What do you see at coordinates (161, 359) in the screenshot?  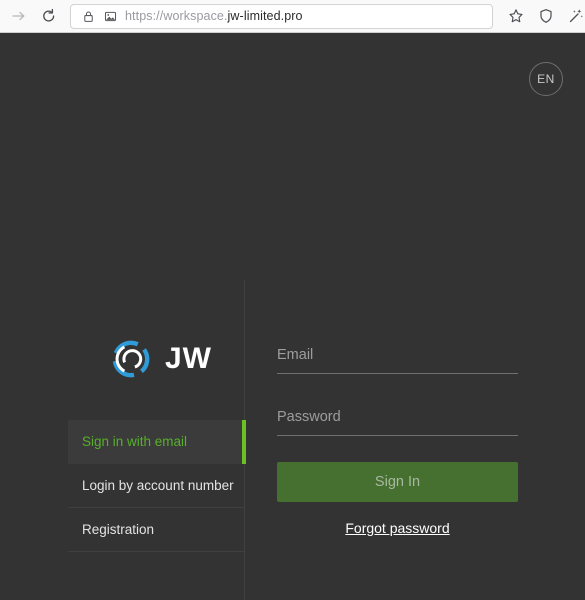 I see `brand-logo: JW` at bounding box center [161, 359].